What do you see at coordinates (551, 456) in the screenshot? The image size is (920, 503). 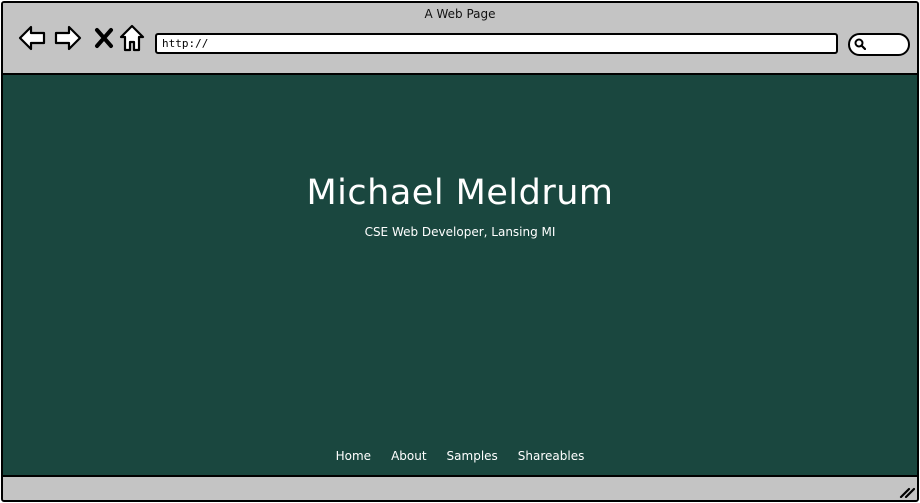 I see `nav-link-shareables: Shareables` at bounding box center [551, 456].